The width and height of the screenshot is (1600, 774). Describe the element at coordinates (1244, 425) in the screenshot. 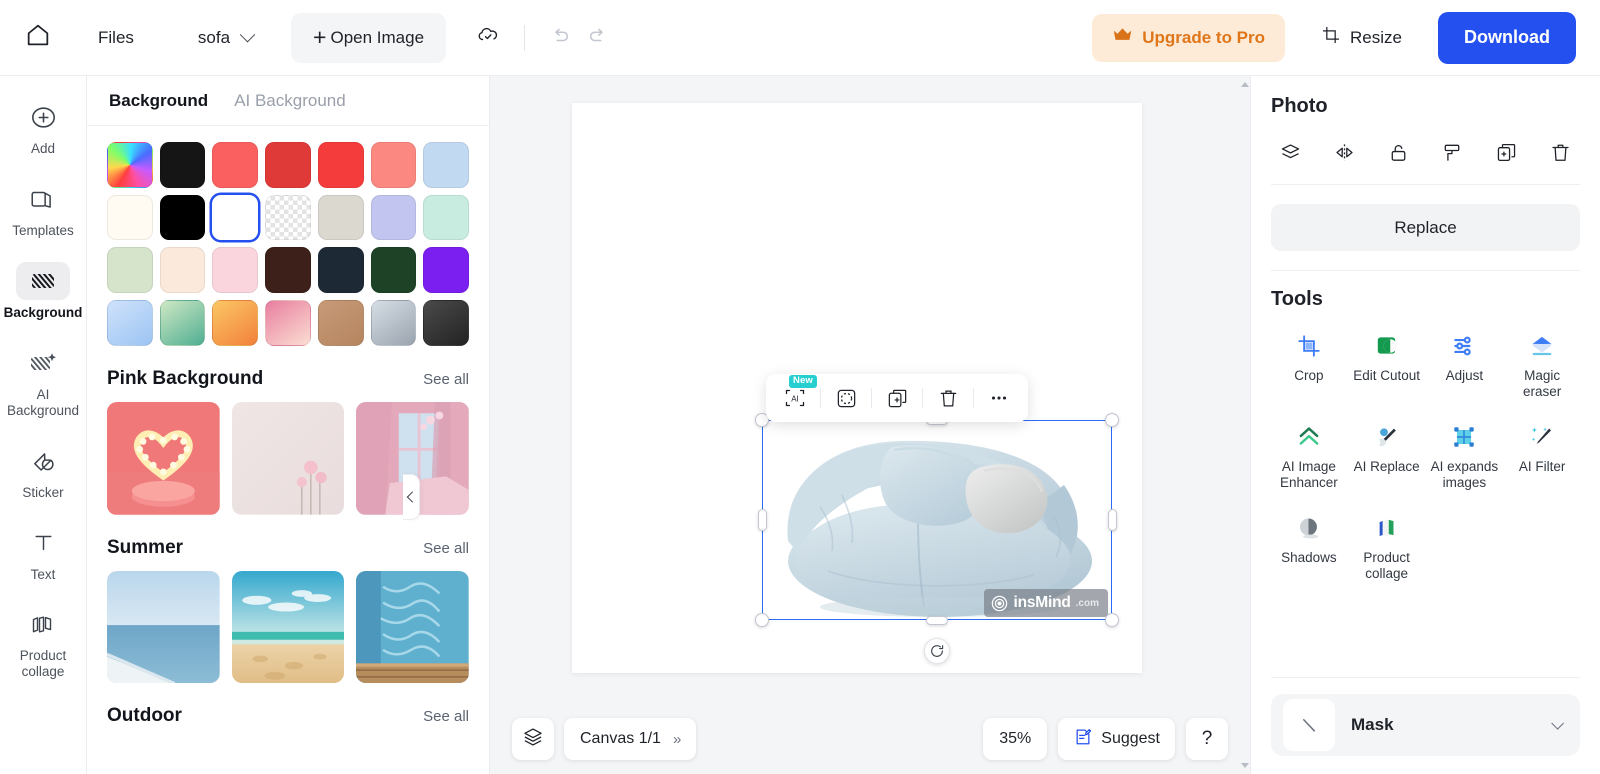

I see `inspector-scrollbar` at that location.